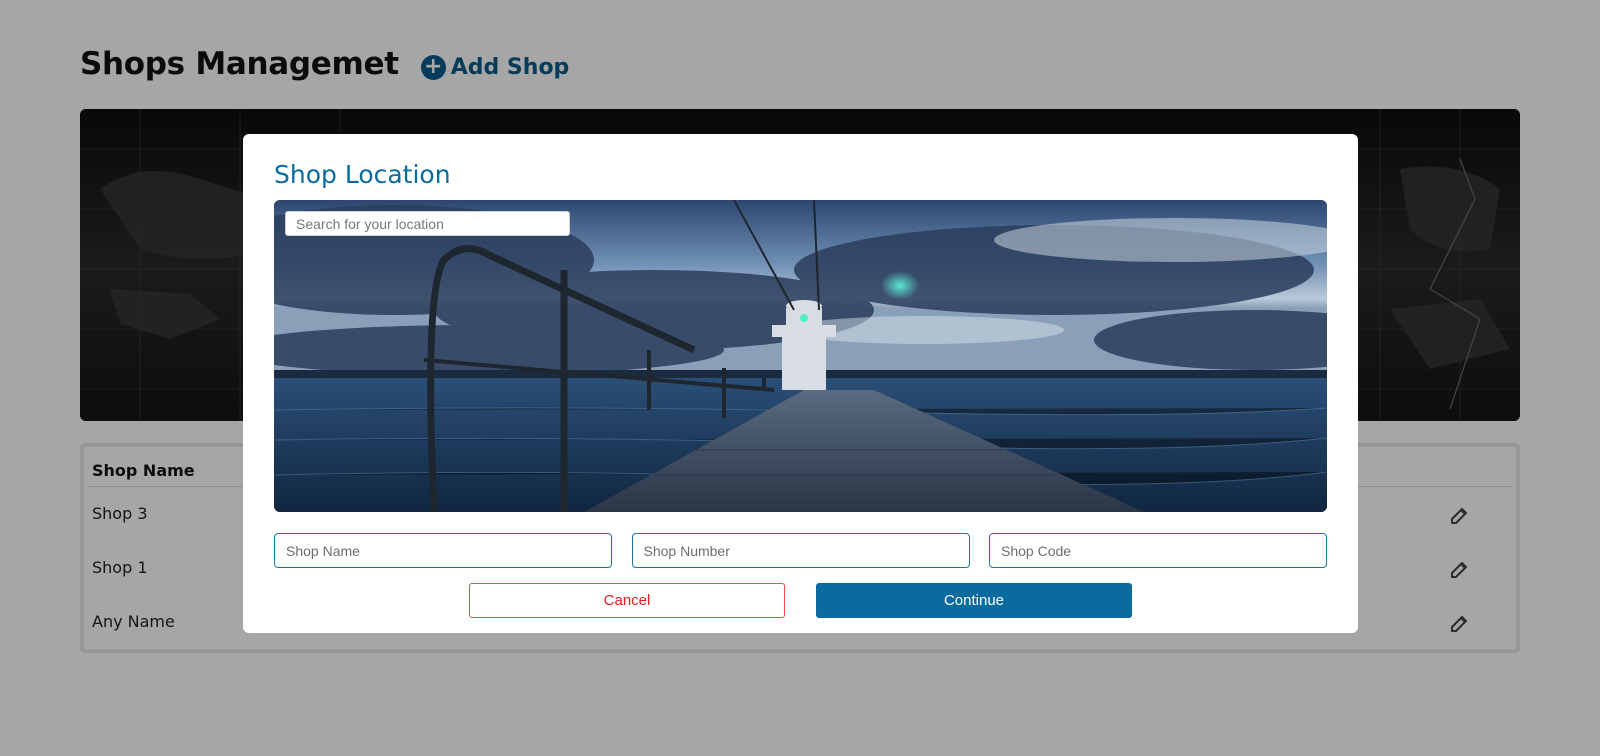 The height and width of the screenshot is (756, 1600). Describe the element at coordinates (627, 600) in the screenshot. I see `cancel-button: Cancel` at that location.